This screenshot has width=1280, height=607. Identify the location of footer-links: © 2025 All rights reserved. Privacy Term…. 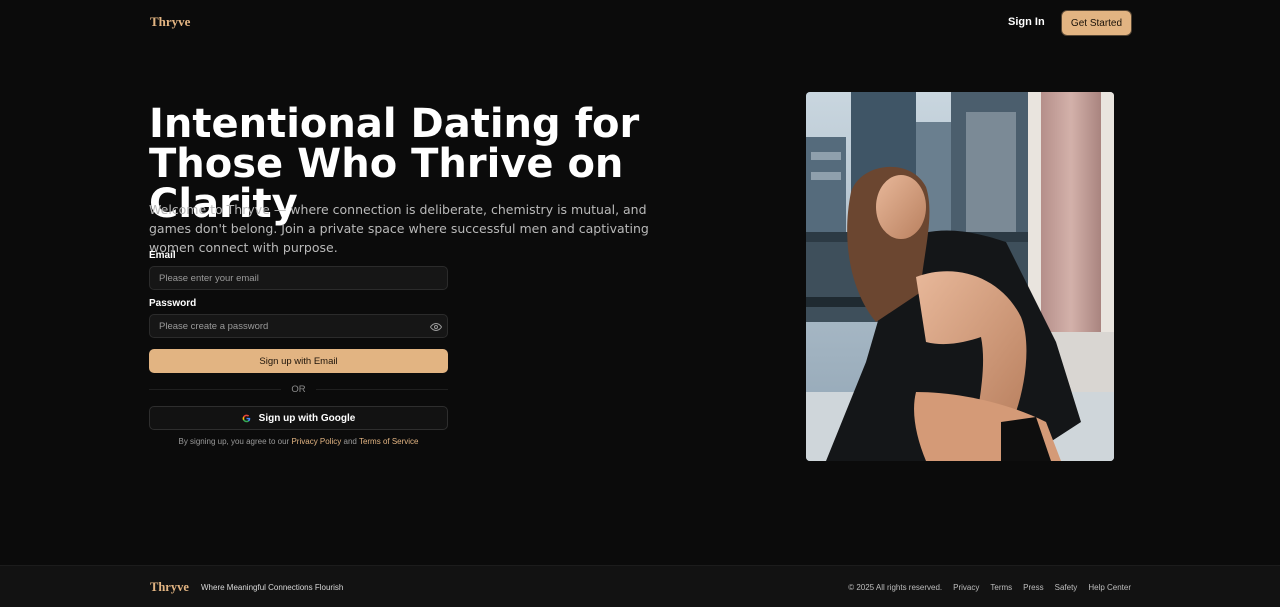
(989, 587).